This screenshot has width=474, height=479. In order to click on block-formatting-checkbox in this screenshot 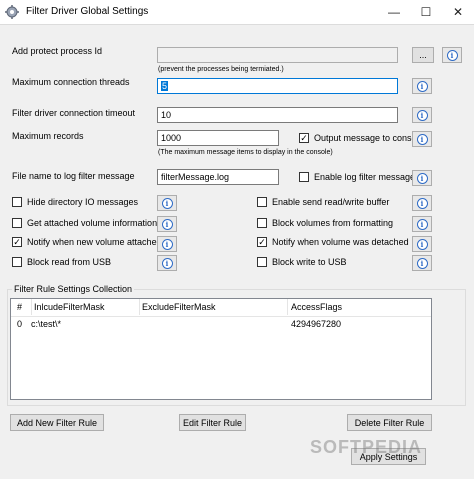, I will do `click(262, 223)`.